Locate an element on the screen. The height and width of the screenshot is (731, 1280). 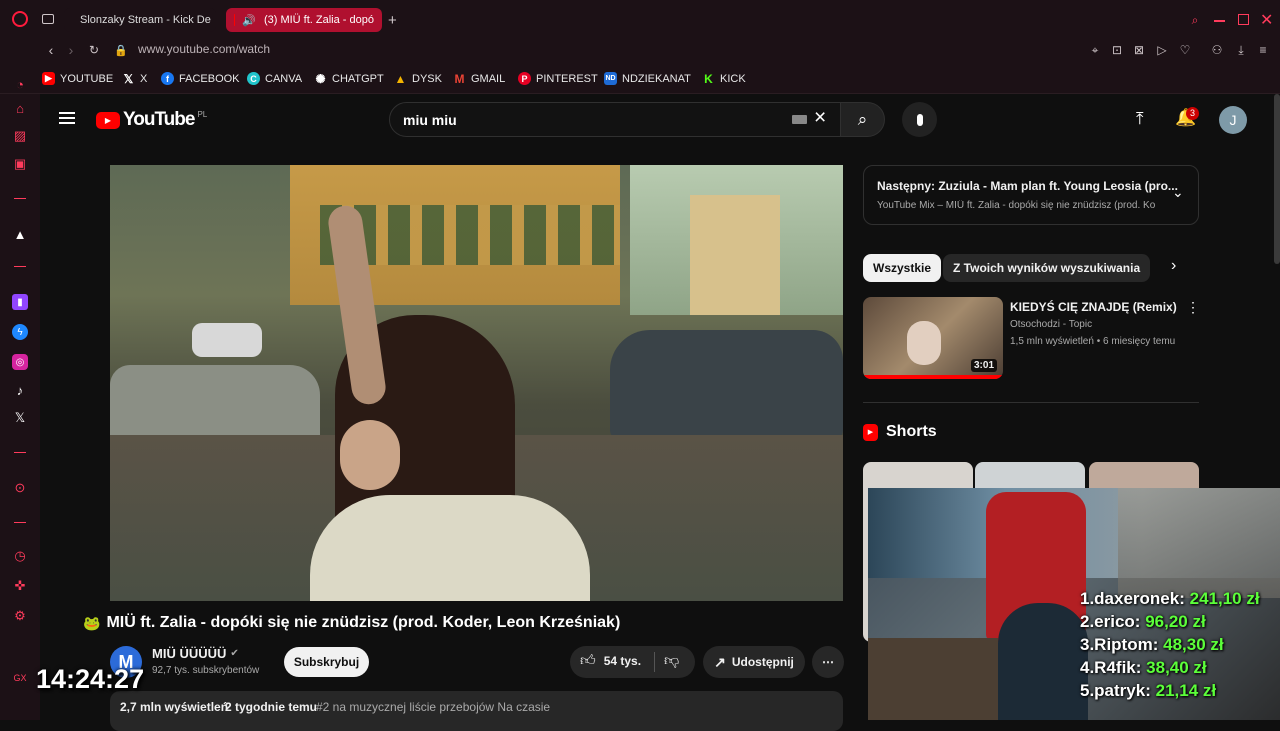
subscribe-button: Subskrybuj is located at coordinates (326, 662).